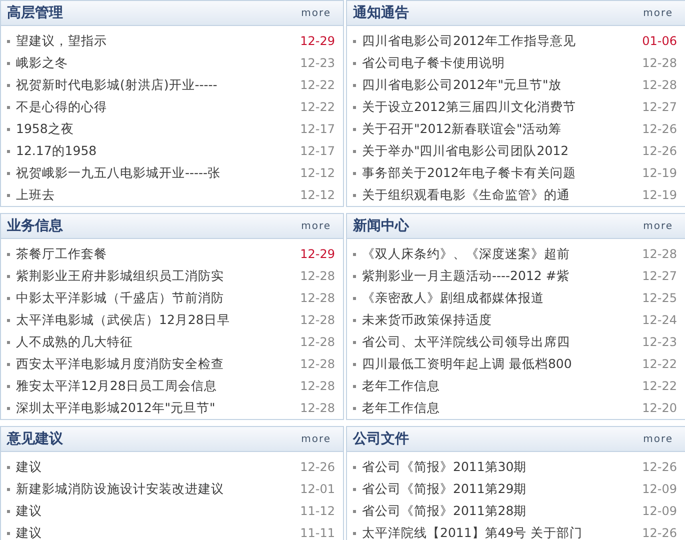  I want to click on news-link: 省公司、太平洋院线公司领导出席四, so click(502, 342).